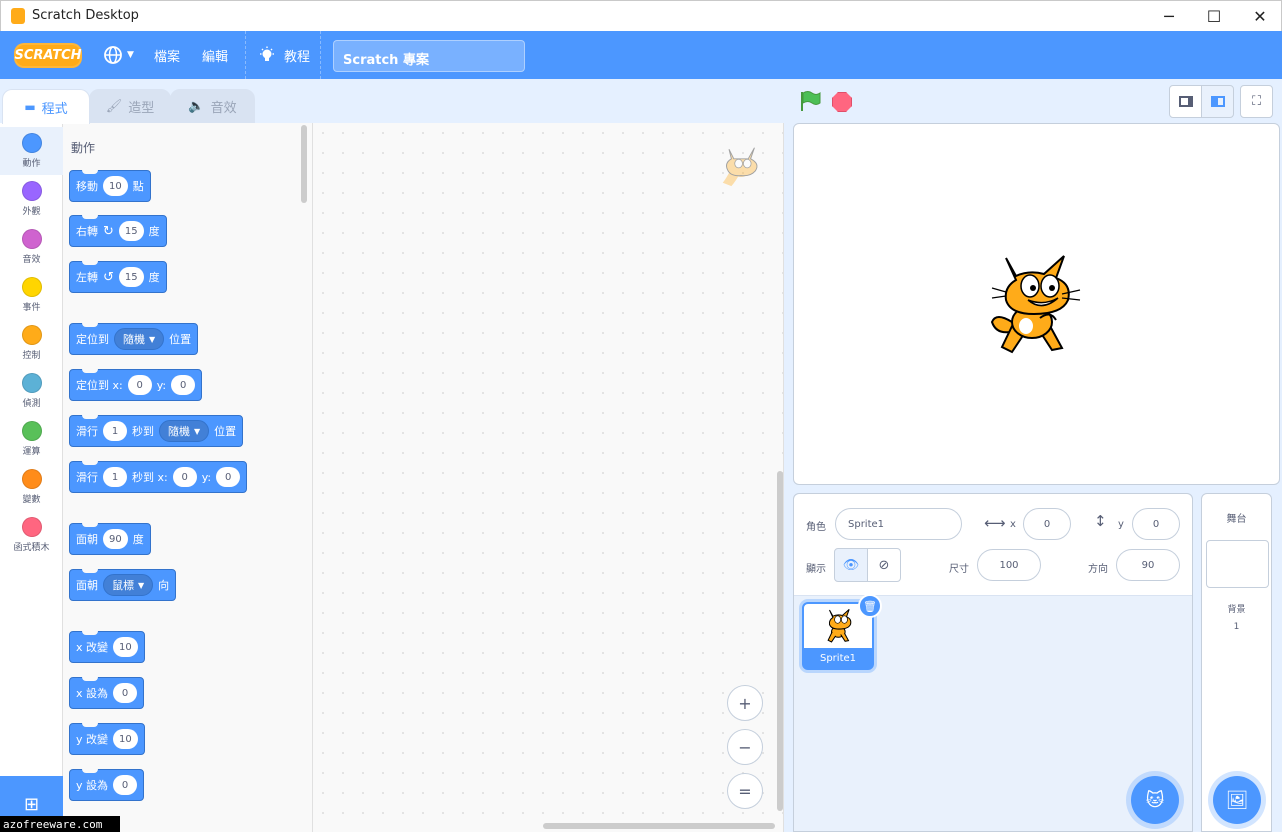 This screenshot has width=1282, height=832. I want to click on sprite-thumbnail, so click(839, 625).